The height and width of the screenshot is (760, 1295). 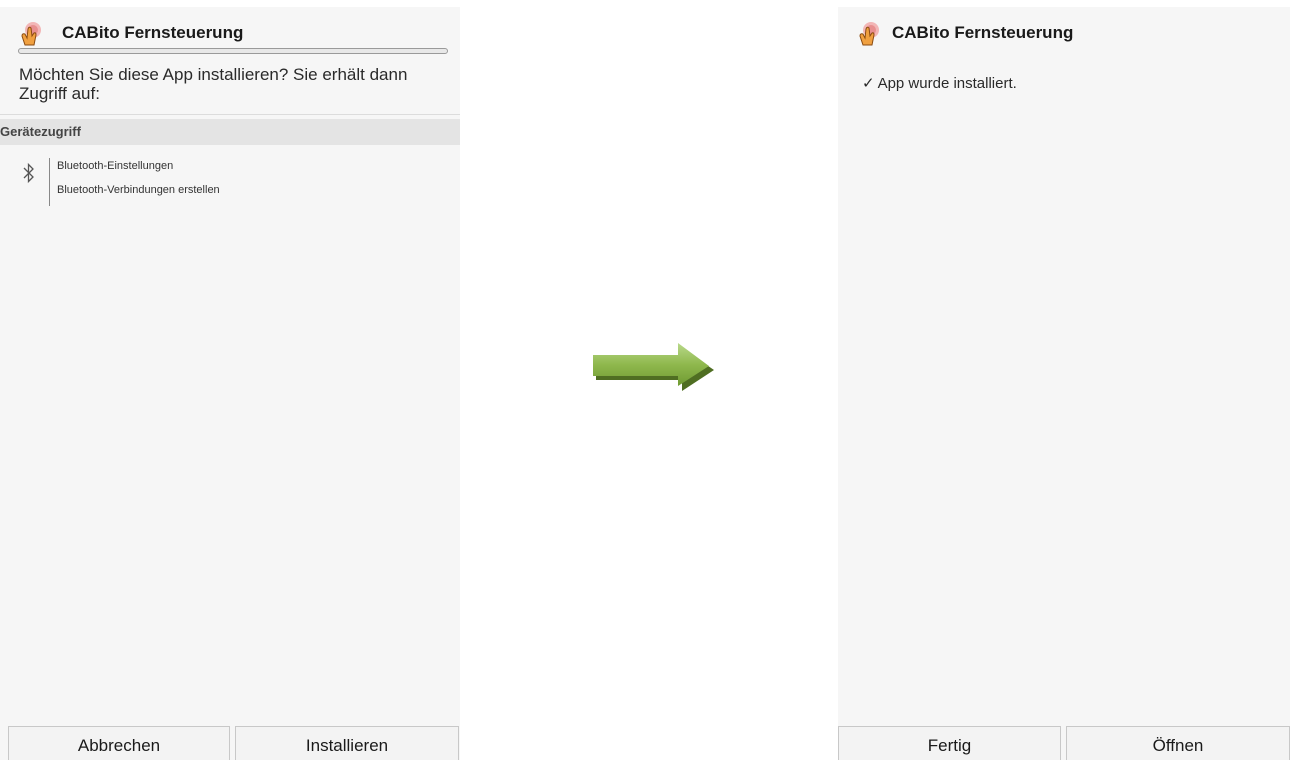 What do you see at coordinates (233, 51) in the screenshot?
I see `progress-bar` at bounding box center [233, 51].